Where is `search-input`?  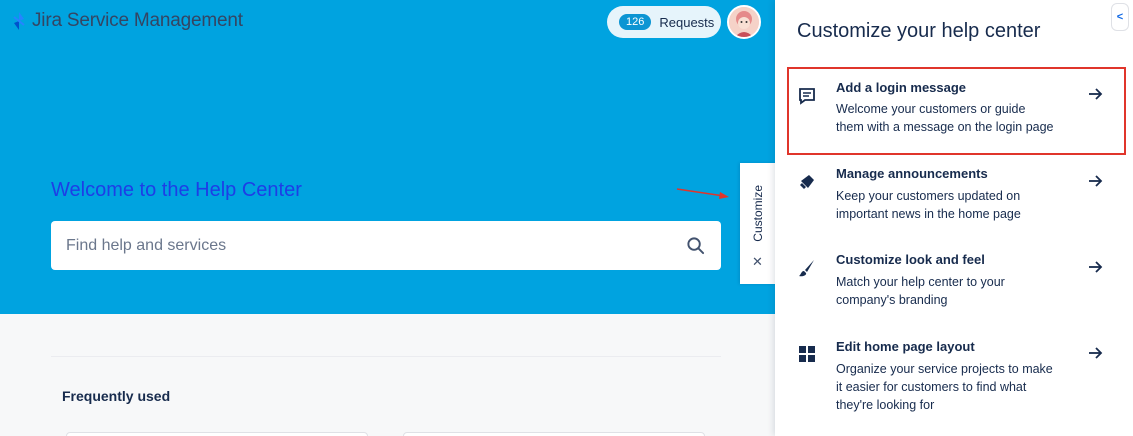
search-input is located at coordinates (351, 245).